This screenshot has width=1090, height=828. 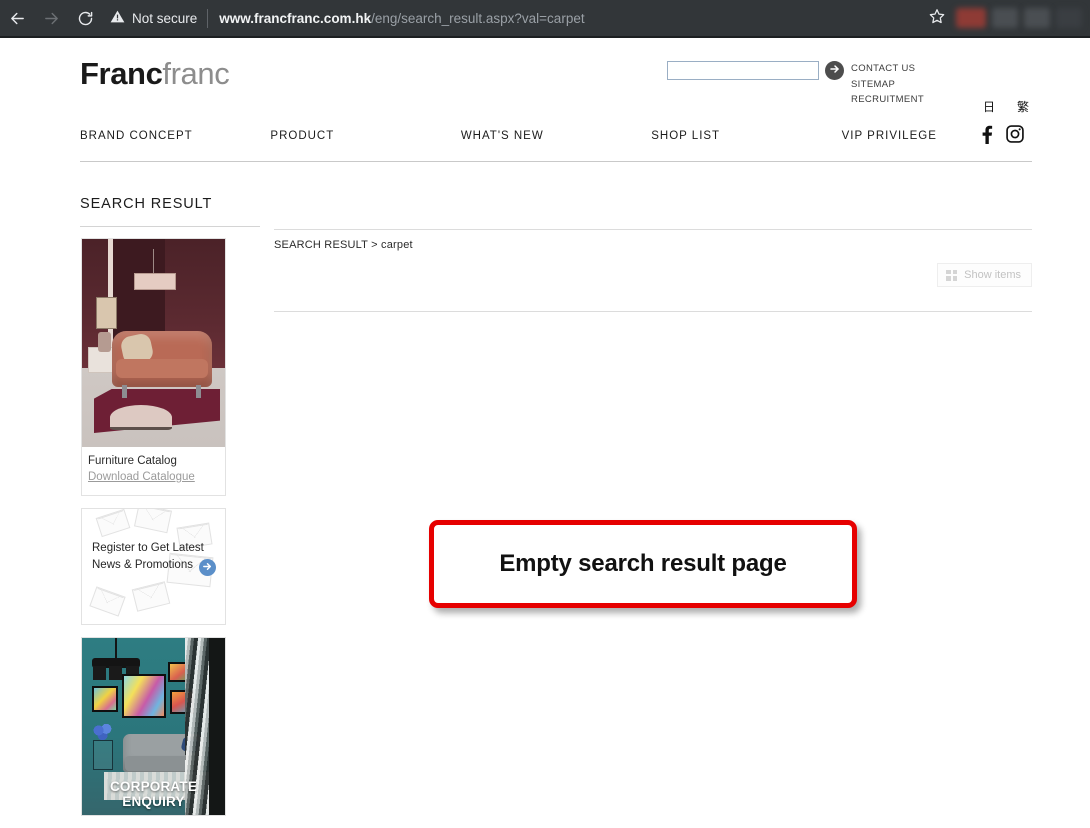 I want to click on show-items-button: Show items, so click(x=984, y=275).